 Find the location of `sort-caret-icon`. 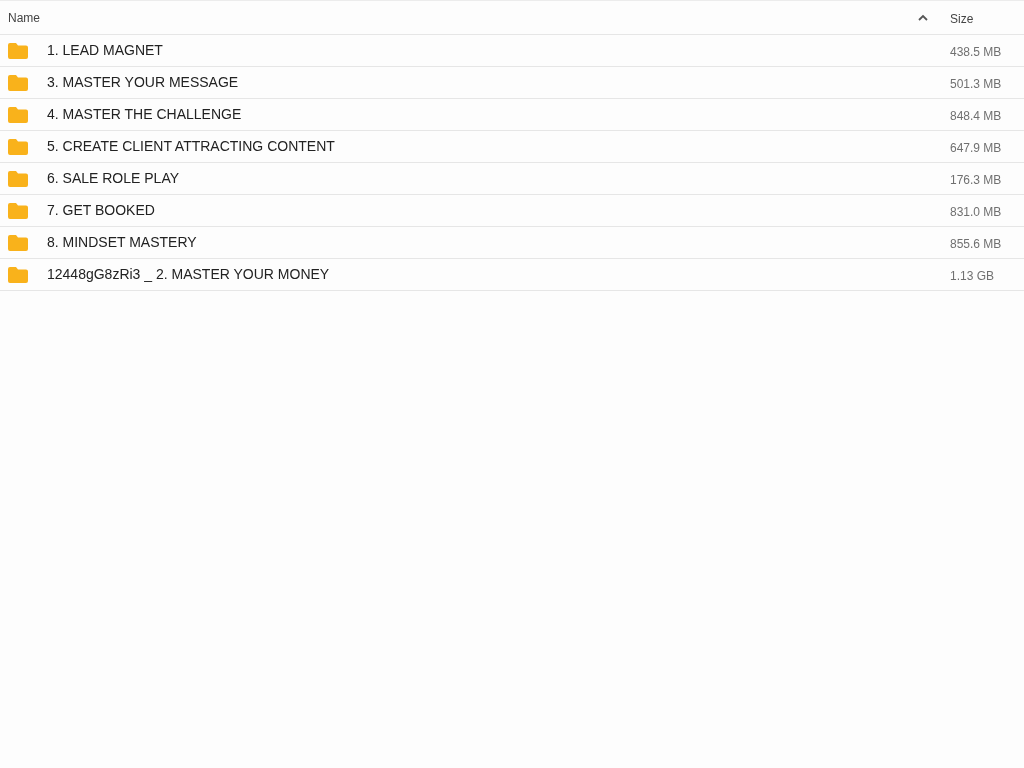

sort-caret-icon is located at coordinates (923, 17).